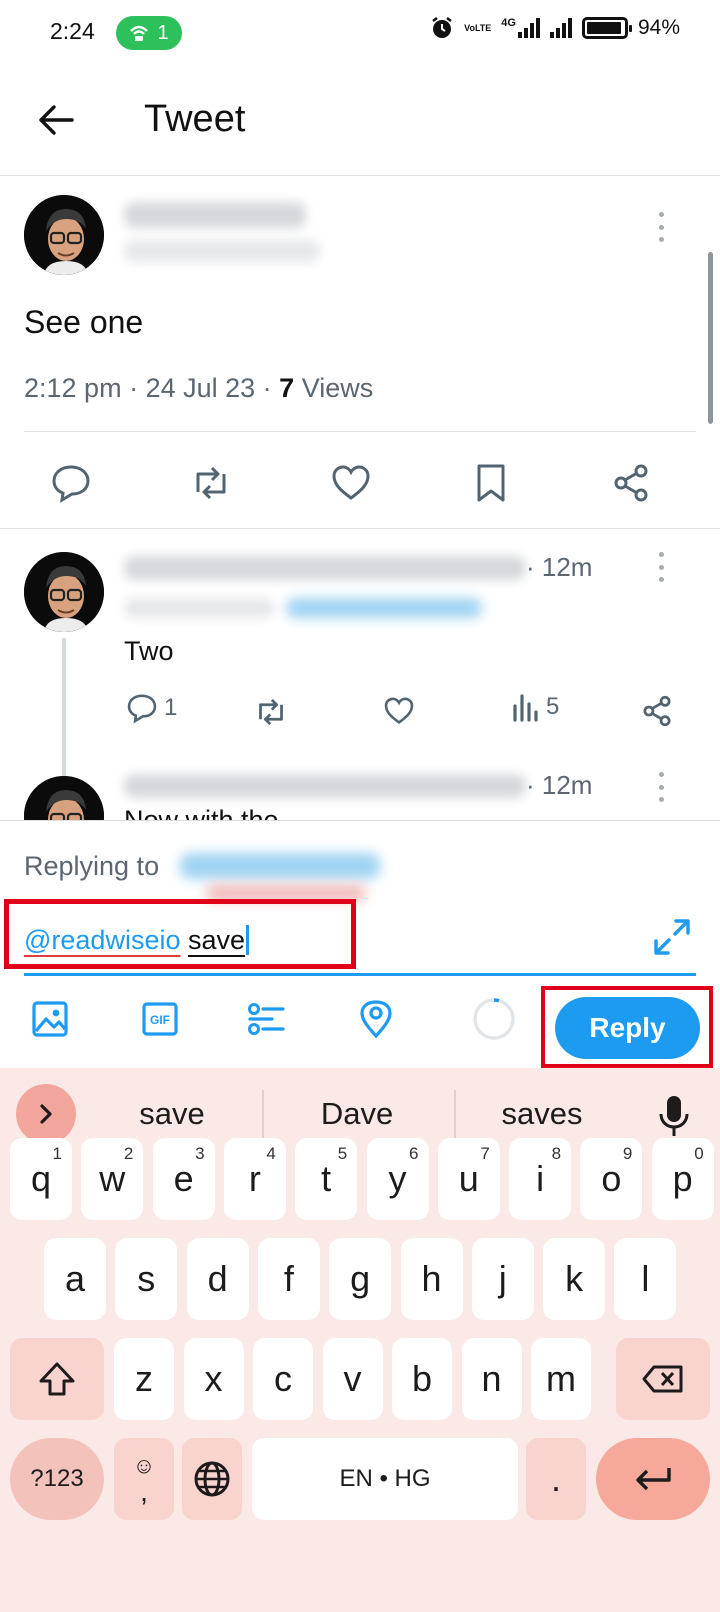 Image resolution: width=720 pixels, height=1612 pixels. I want to click on key-y: y6, so click(397, 1179).